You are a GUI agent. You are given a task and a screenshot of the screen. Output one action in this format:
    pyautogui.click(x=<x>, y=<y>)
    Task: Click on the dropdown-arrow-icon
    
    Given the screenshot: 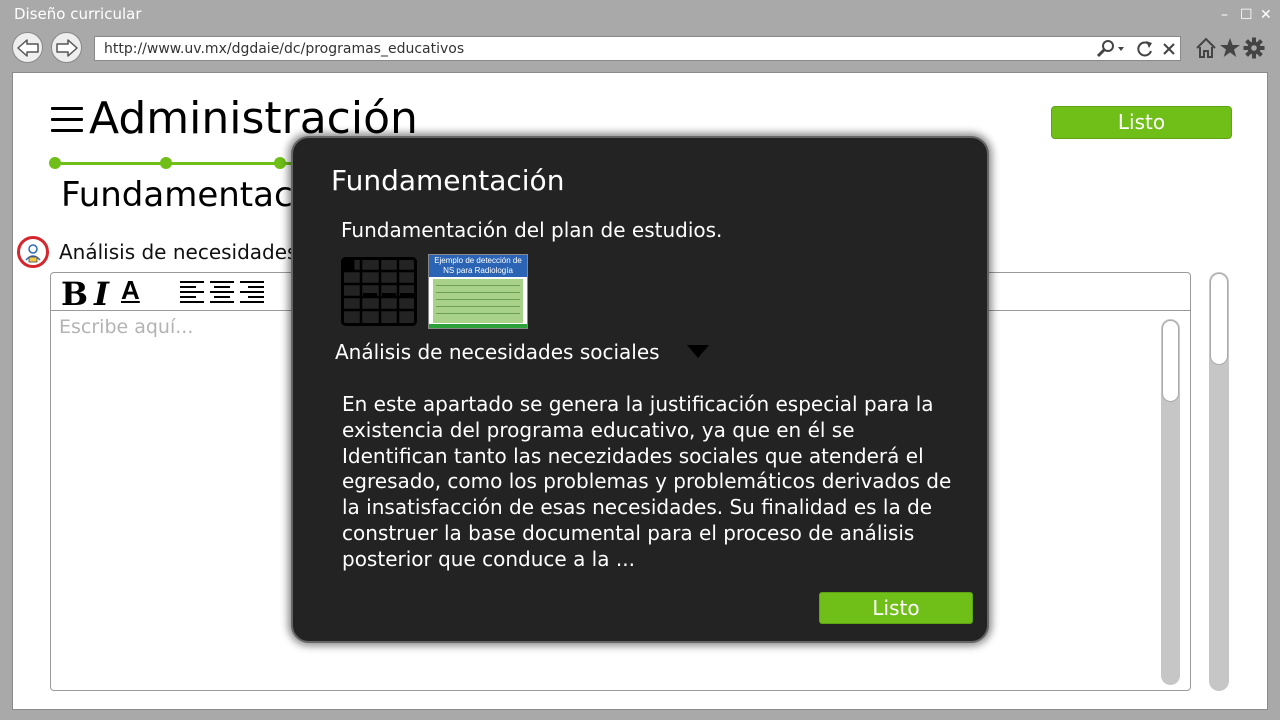 What is the action you would take?
    pyautogui.click(x=698, y=352)
    